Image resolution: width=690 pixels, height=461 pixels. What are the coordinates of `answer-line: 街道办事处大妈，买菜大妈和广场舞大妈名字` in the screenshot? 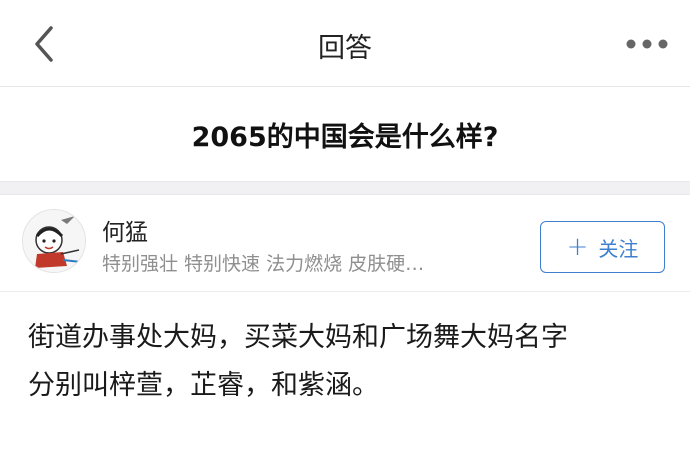 It's located at (298, 337).